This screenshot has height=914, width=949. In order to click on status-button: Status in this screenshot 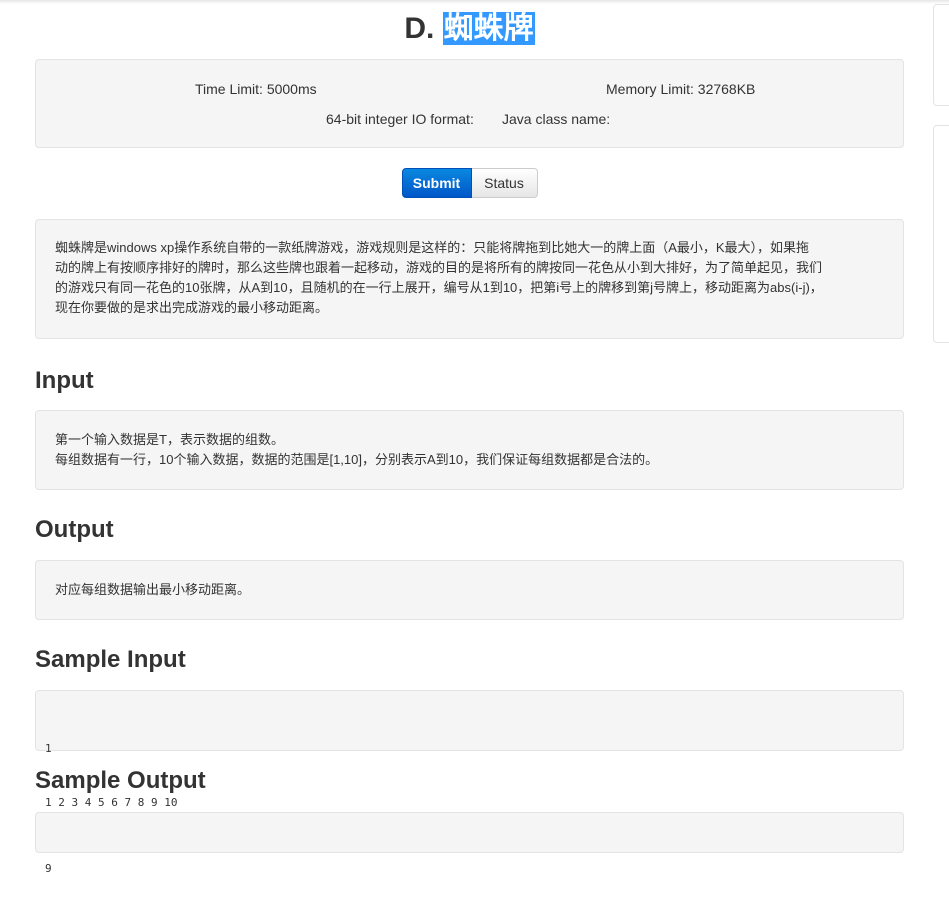, I will do `click(504, 183)`.